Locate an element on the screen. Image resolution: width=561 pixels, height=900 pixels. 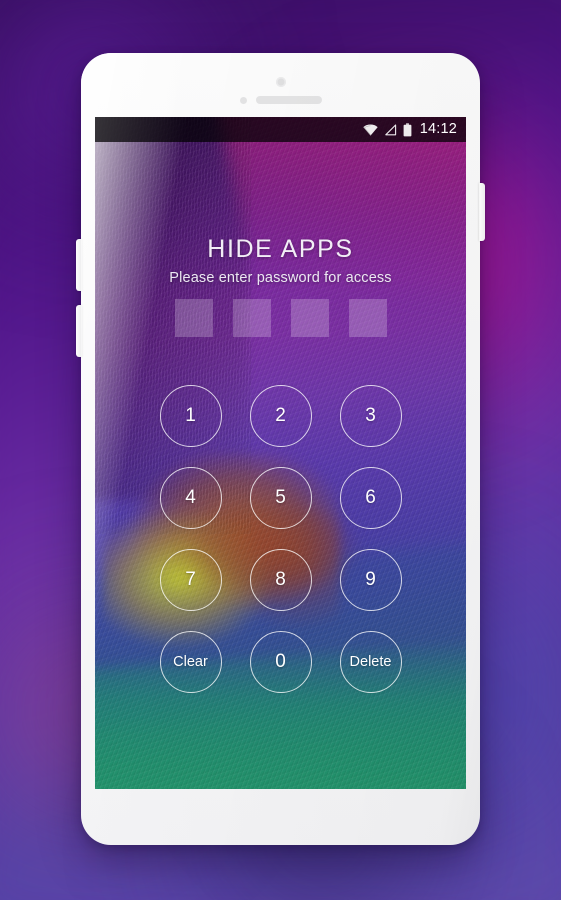
key-1: 1 is located at coordinates (190, 416).